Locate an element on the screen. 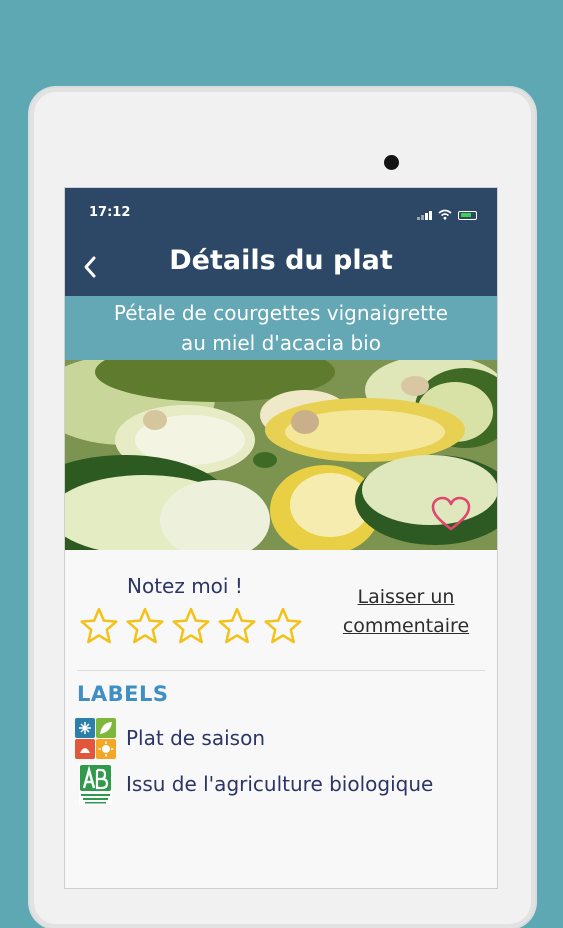  labels-heading: LABELS is located at coordinates (123, 694).